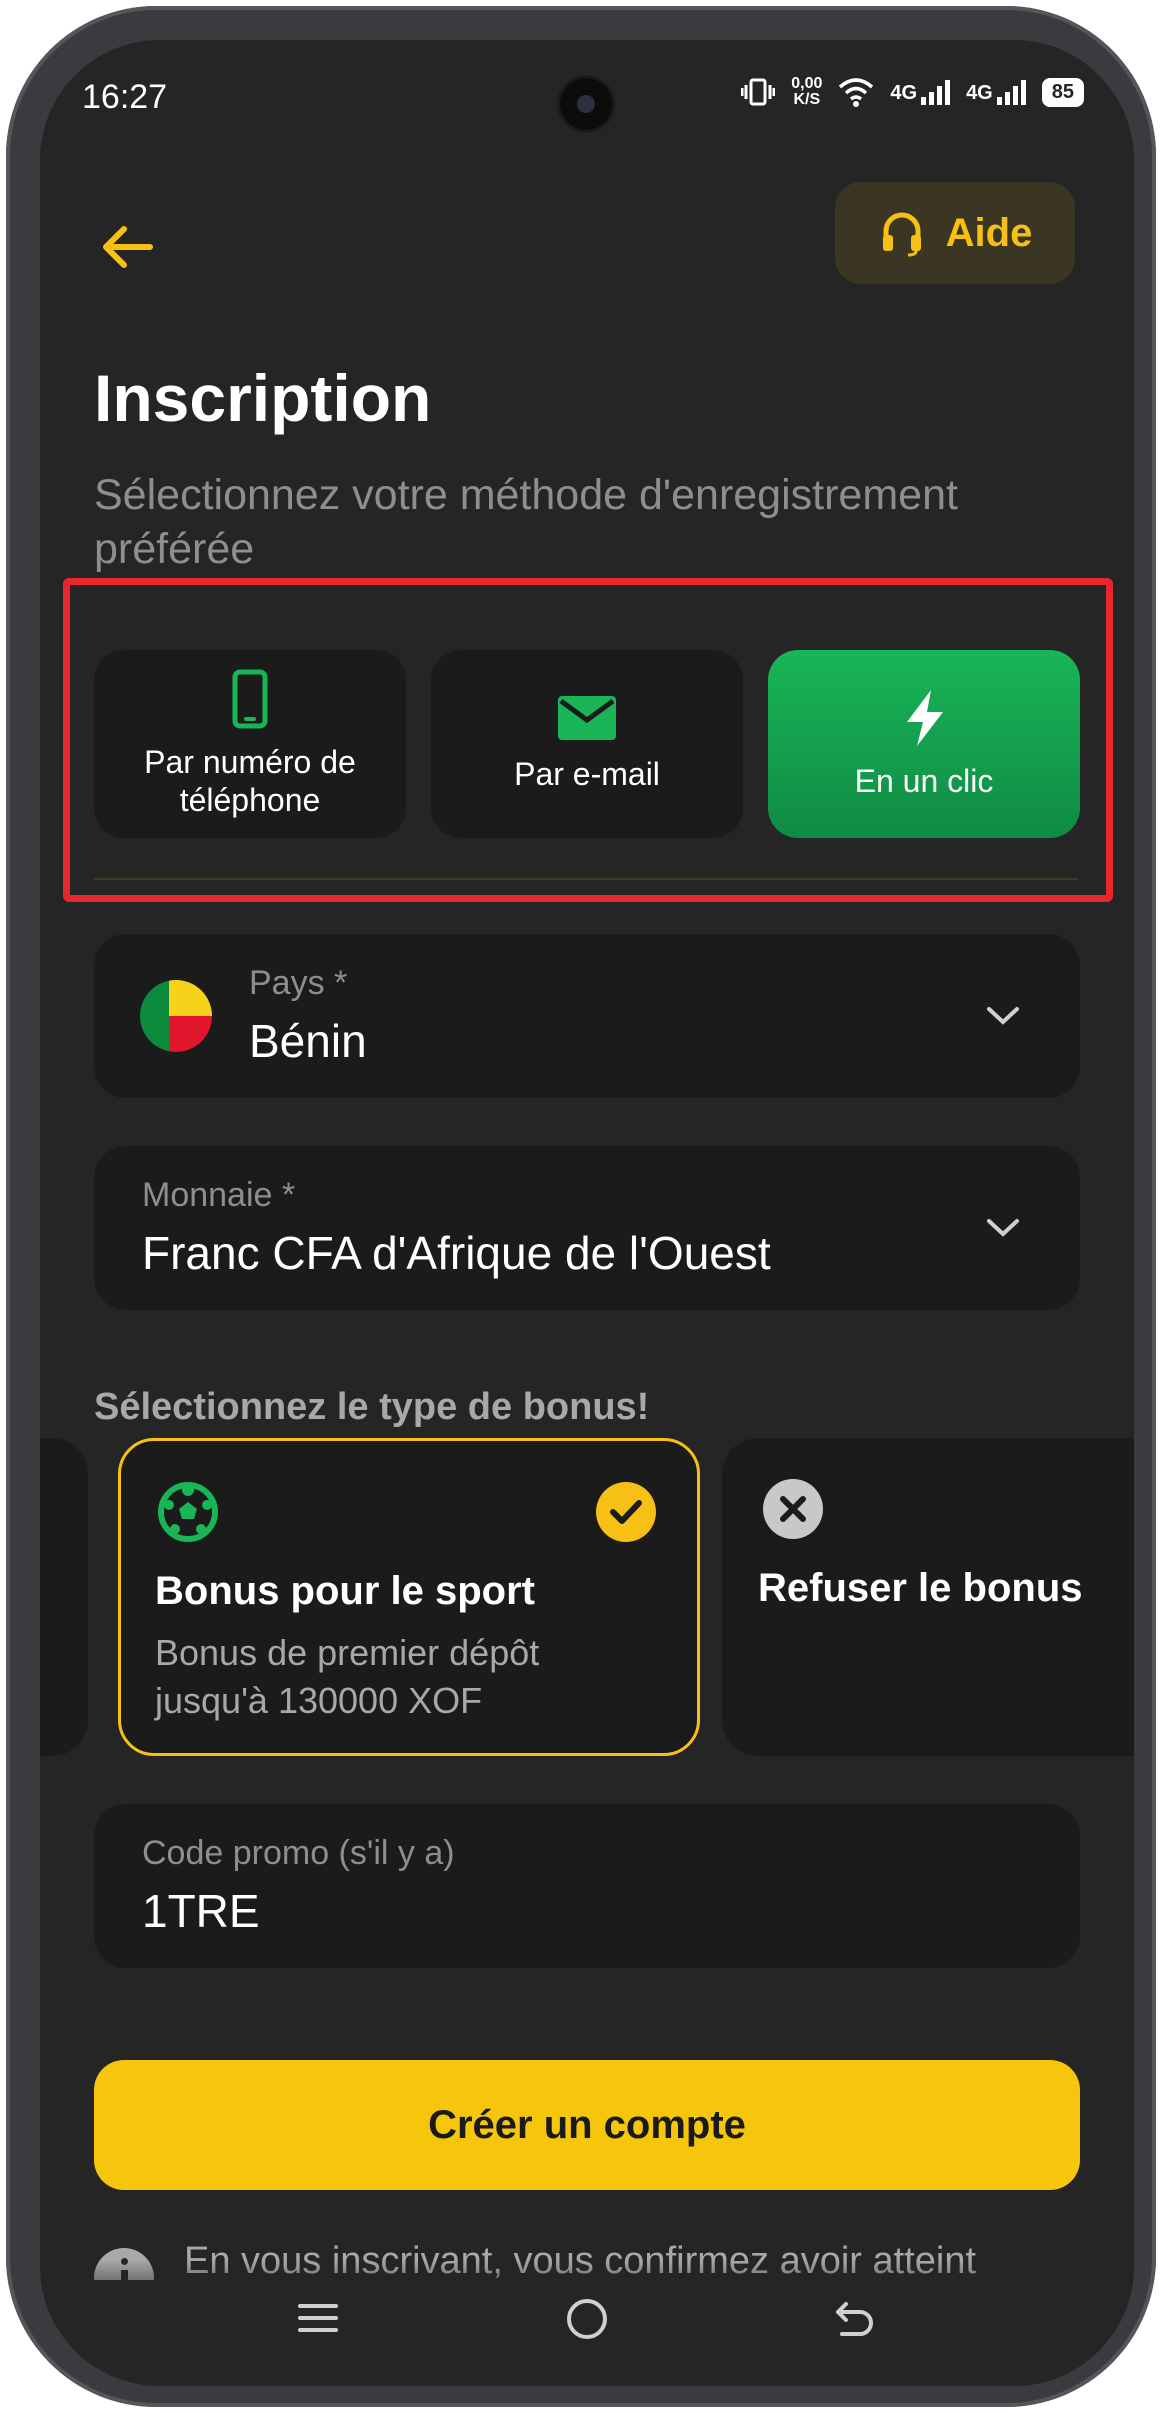  I want to click on bonus-section-title: Sélectionnez le type de bonus!, so click(372, 1407).